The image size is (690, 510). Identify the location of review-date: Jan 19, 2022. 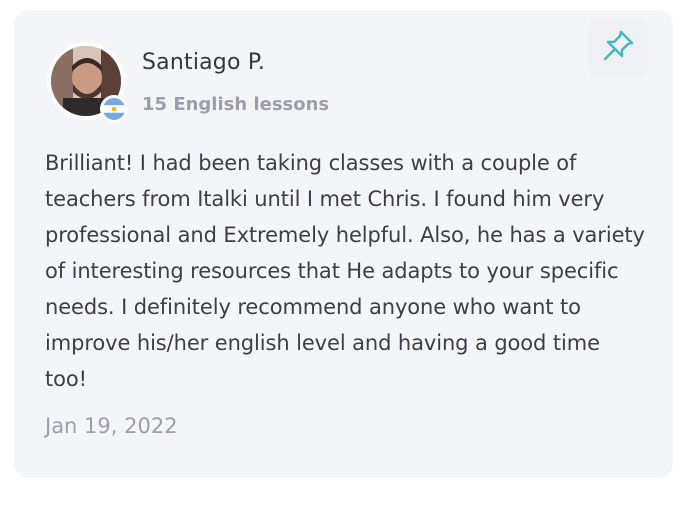
(111, 426).